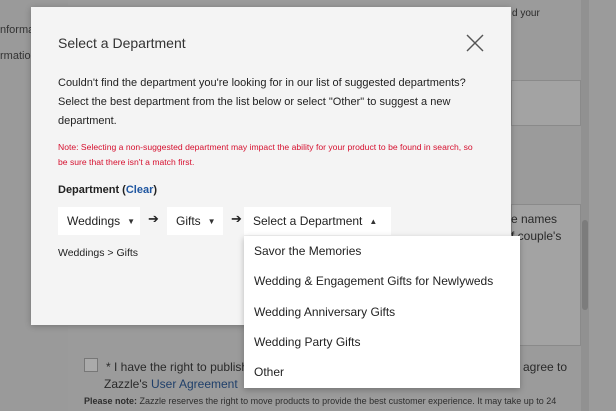 The image size is (616, 411). I want to click on sidebar-item-information: nforma, so click(17, 30).